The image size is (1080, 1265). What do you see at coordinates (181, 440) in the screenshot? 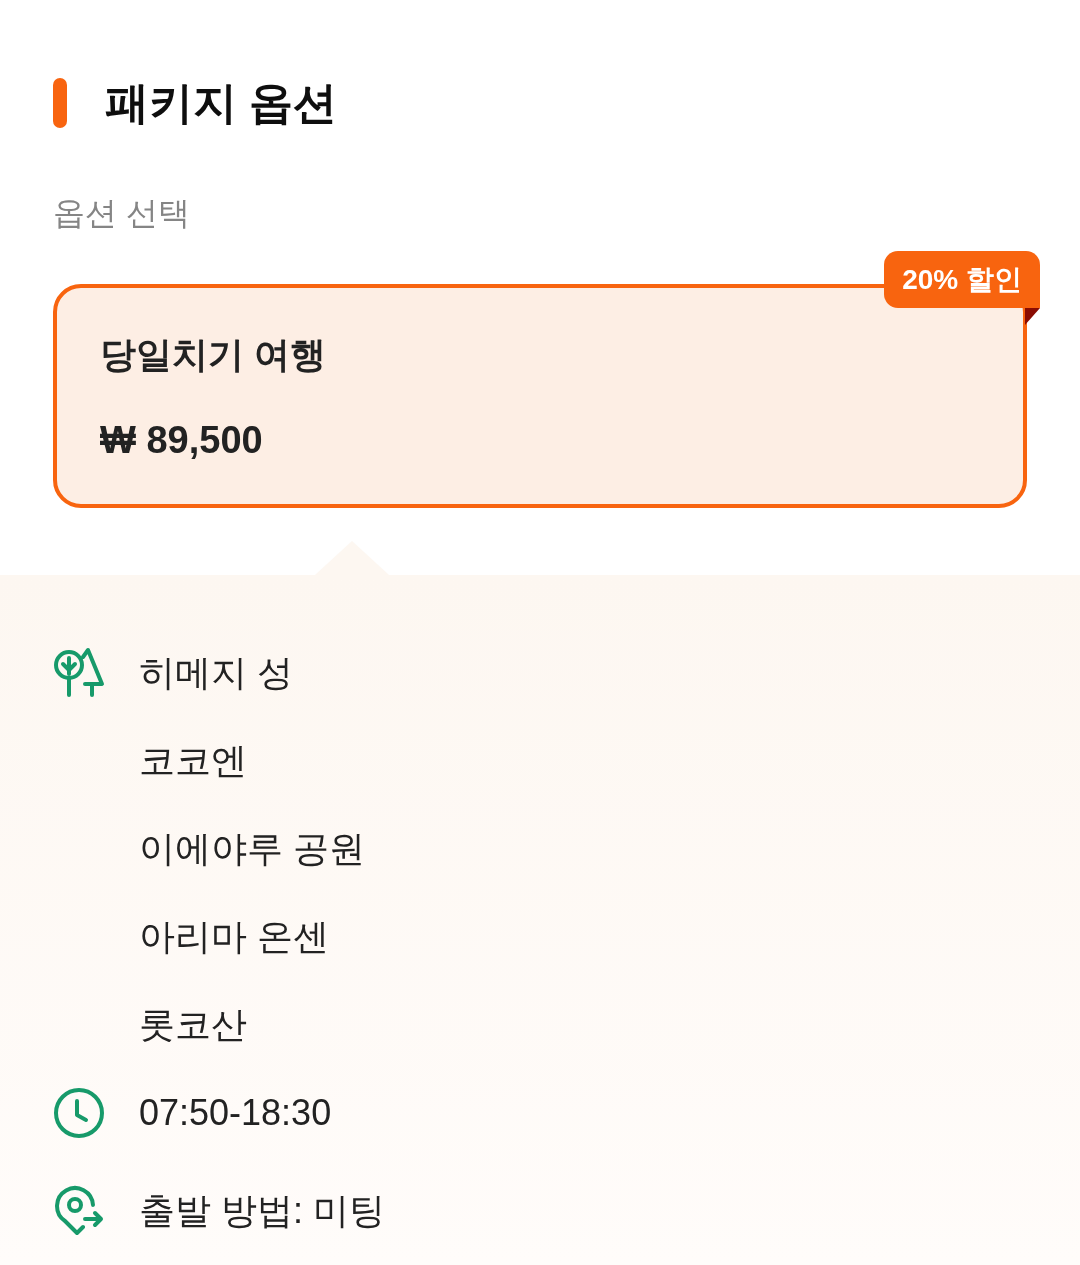
I see `option-price: ₩ 89,500` at bounding box center [181, 440].